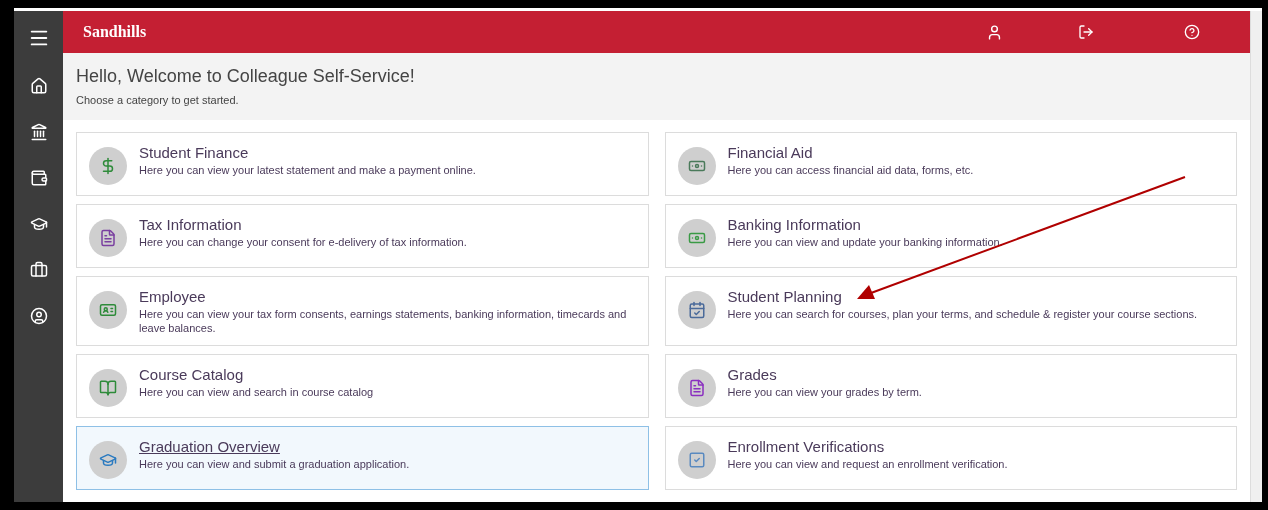  I want to click on category-card: Course Catalog Here you can view and search in course catalog, so click(362, 385).